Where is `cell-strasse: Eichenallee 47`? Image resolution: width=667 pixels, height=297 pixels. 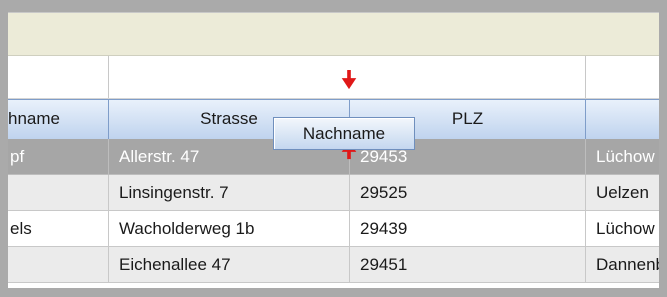
cell-strasse: Eichenallee 47 is located at coordinates (229, 265).